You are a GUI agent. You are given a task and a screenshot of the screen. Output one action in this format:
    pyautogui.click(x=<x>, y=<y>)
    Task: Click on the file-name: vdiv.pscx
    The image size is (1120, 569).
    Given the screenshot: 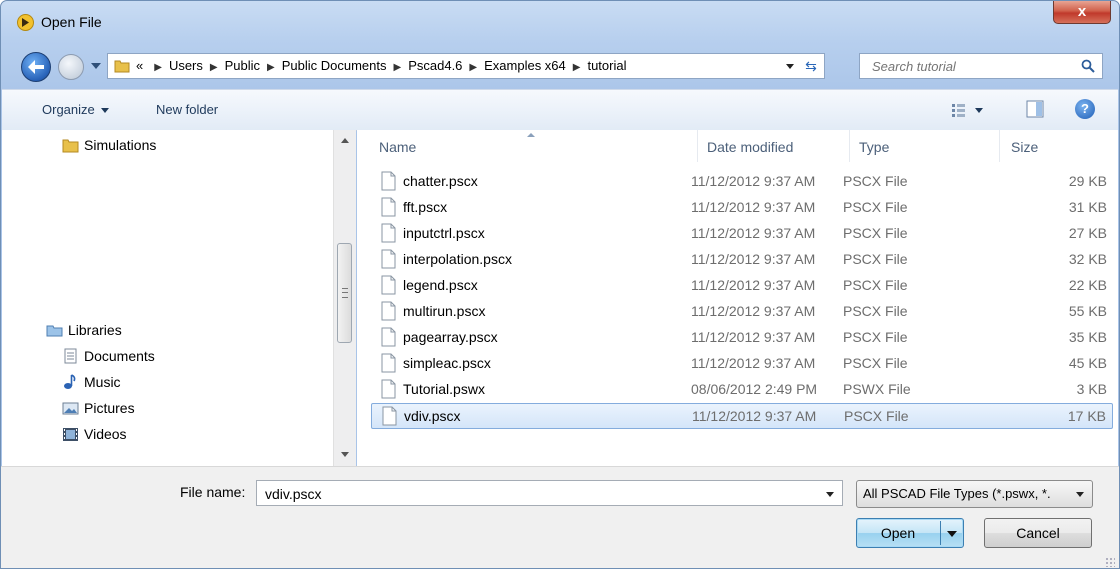 What is the action you would take?
    pyautogui.click(x=432, y=416)
    